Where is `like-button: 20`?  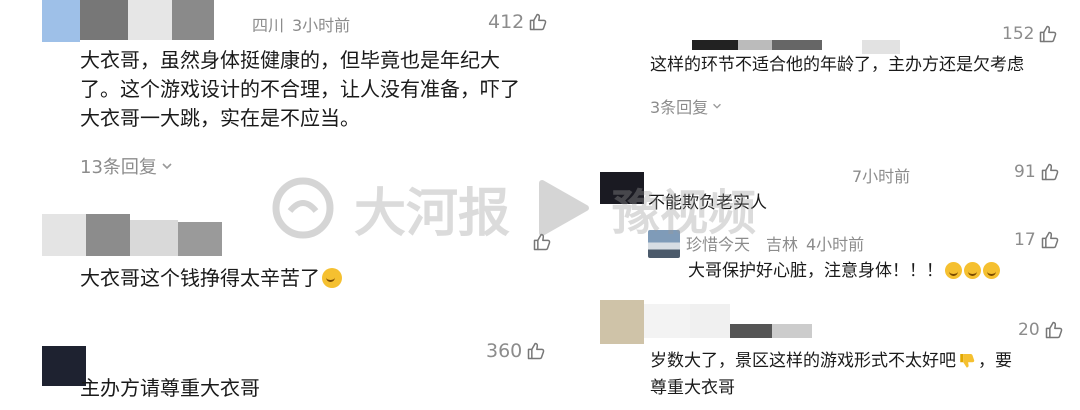 like-button: 20 is located at coordinates (1041, 330).